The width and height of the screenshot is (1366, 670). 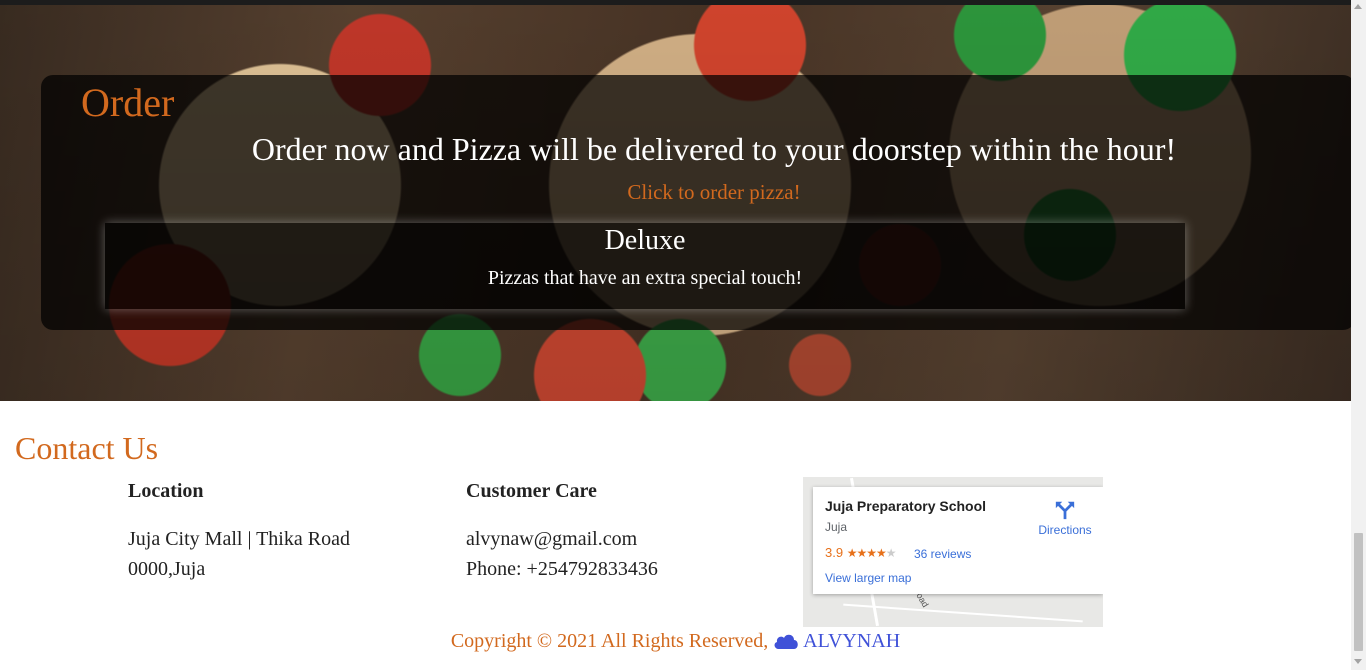 What do you see at coordinates (239, 539) in the screenshot?
I see `location-address: Juja City Mall | Thika Road` at bounding box center [239, 539].